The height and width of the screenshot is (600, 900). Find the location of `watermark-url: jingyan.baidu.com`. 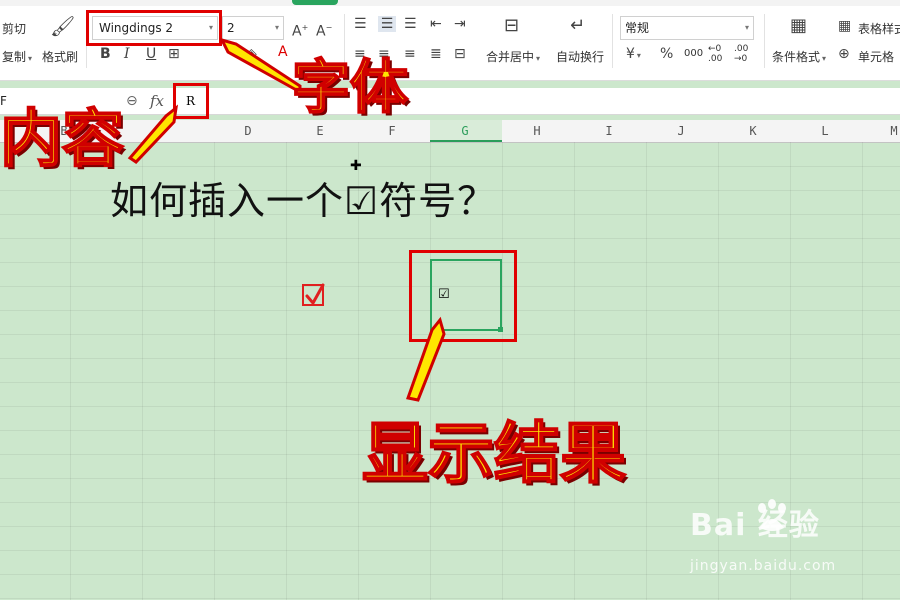

watermark-url: jingyan.baidu.com is located at coordinates (763, 566).